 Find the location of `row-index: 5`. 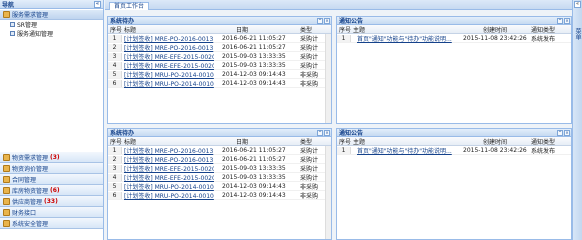

row-index: 5 is located at coordinates (115, 74).